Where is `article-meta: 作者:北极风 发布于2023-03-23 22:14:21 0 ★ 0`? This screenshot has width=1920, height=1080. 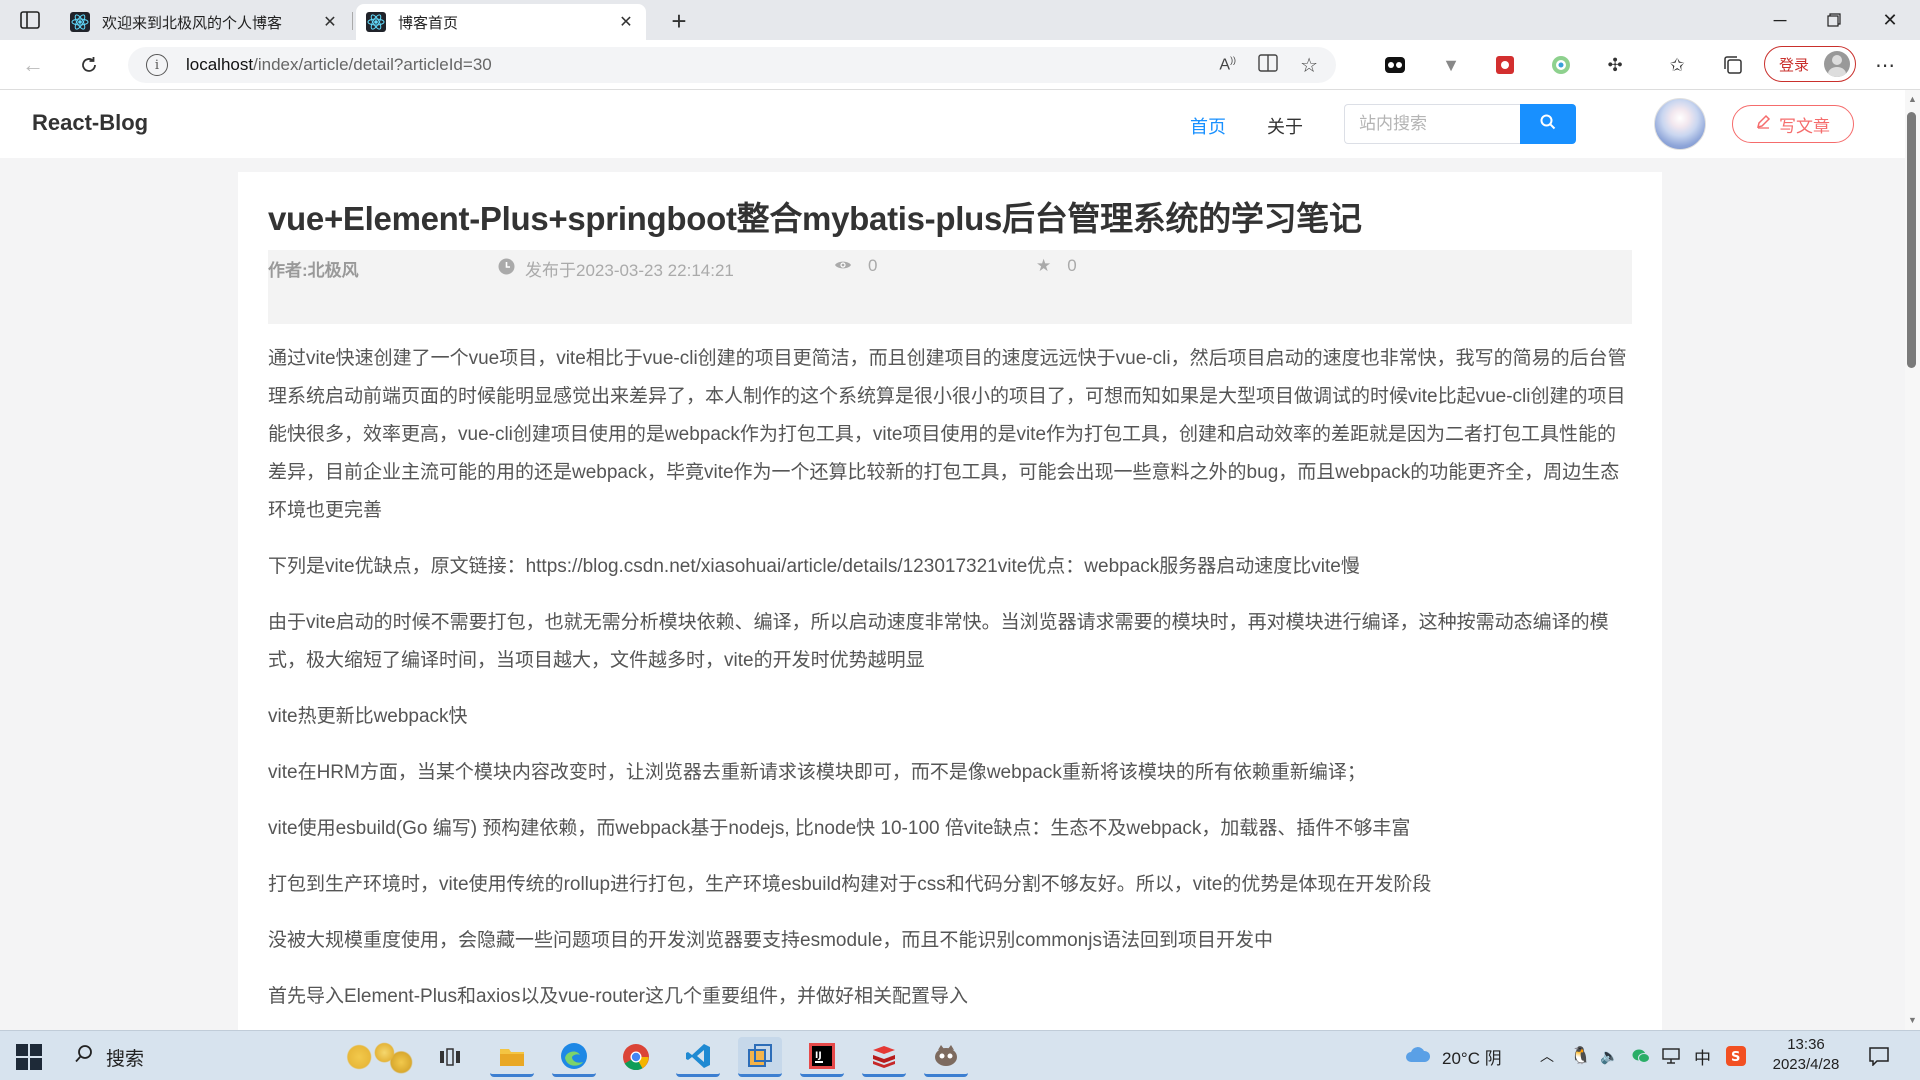 article-meta: 作者:北极风 发布于2023-03-23 22:14:21 0 ★ 0 is located at coordinates (950, 287).